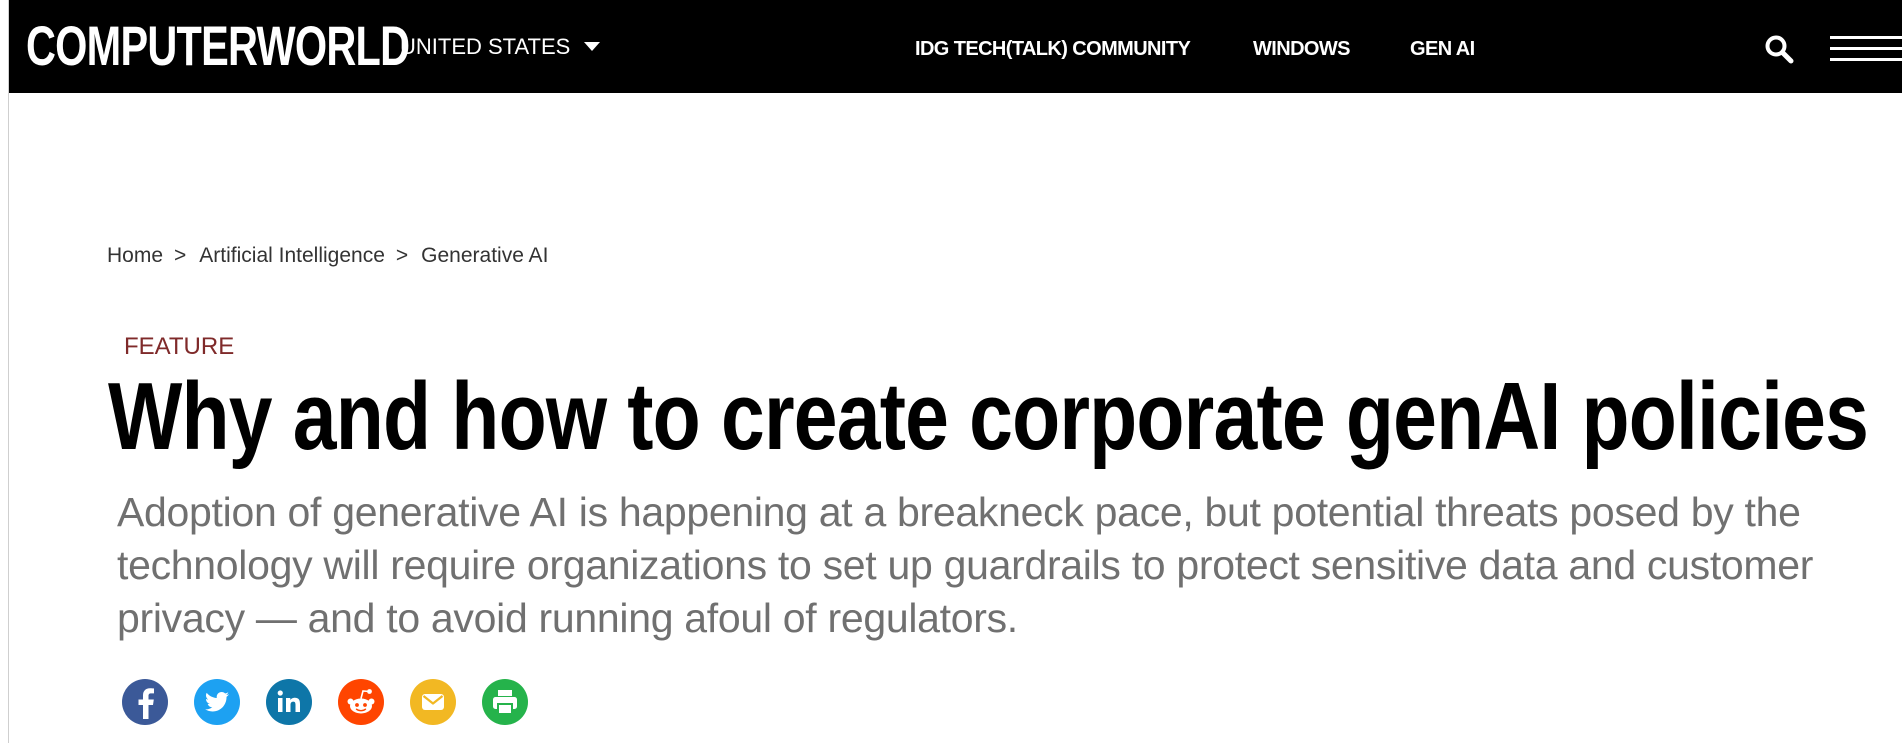 The width and height of the screenshot is (1902, 743). What do you see at coordinates (361, 702) in the screenshot?
I see `reddit-icon` at bounding box center [361, 702].